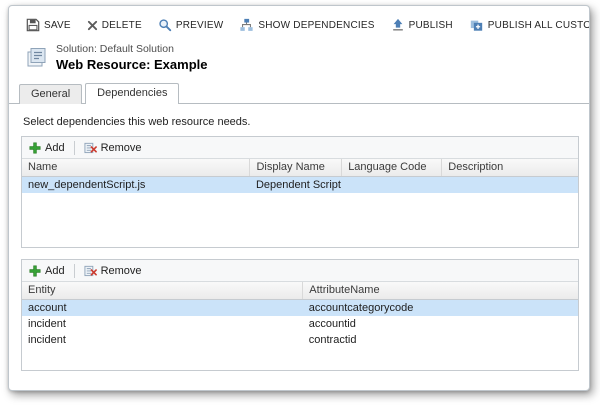 This screenshot has width=600, height=407. Describe the element at coordinates (509, 184) in the screenshot. I see `cell-description` at that location.